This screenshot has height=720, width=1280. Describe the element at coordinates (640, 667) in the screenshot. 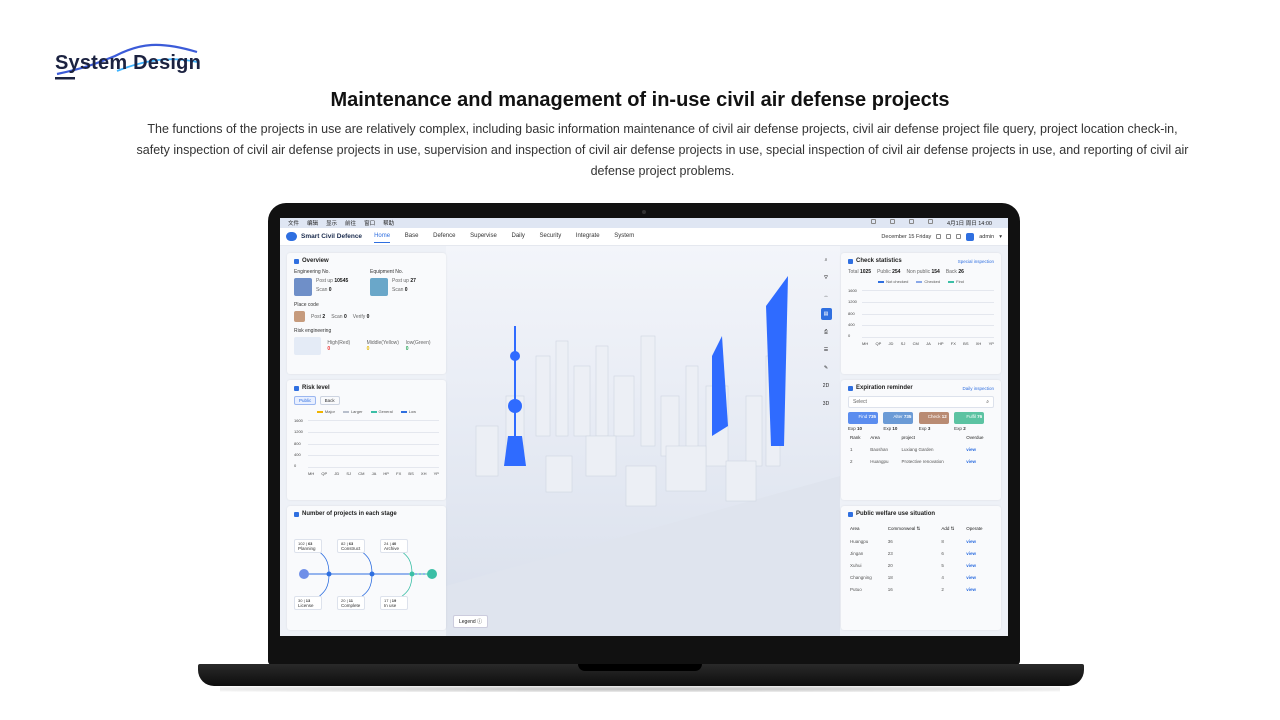

I see `laptop-notch` at that location.